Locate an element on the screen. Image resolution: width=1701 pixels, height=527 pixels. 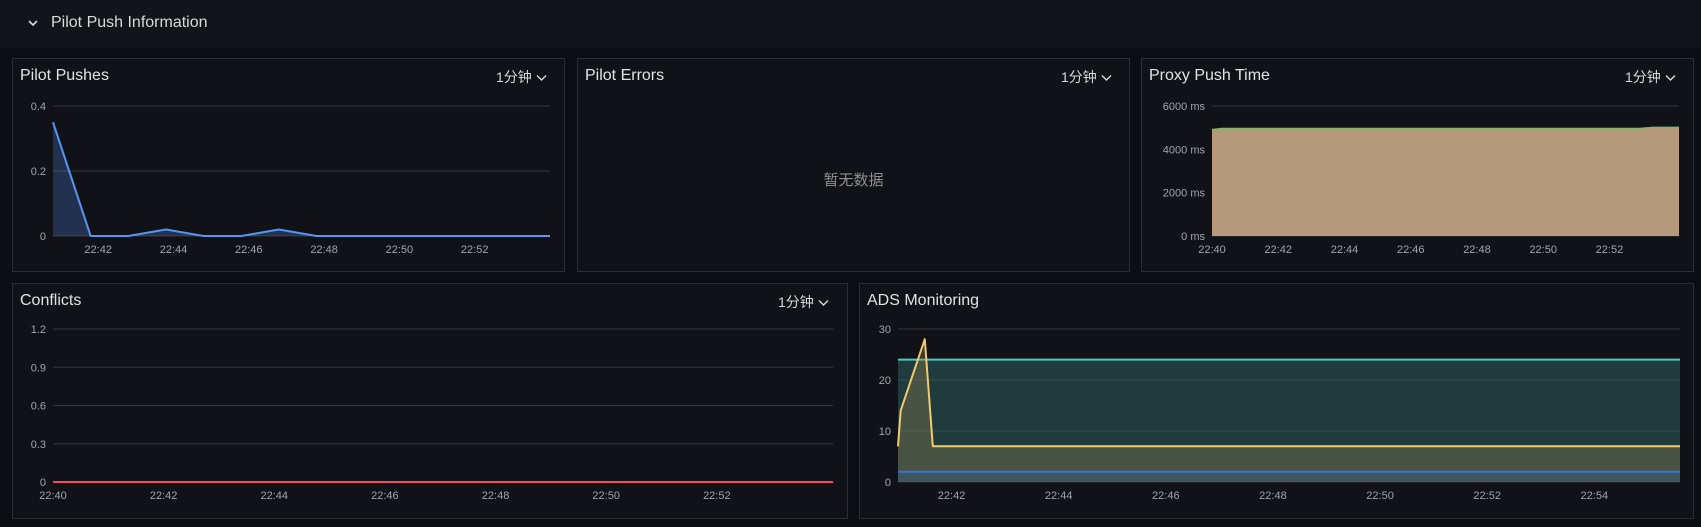
y-tick-label: 0.6 is located at coordinates (38, 407).